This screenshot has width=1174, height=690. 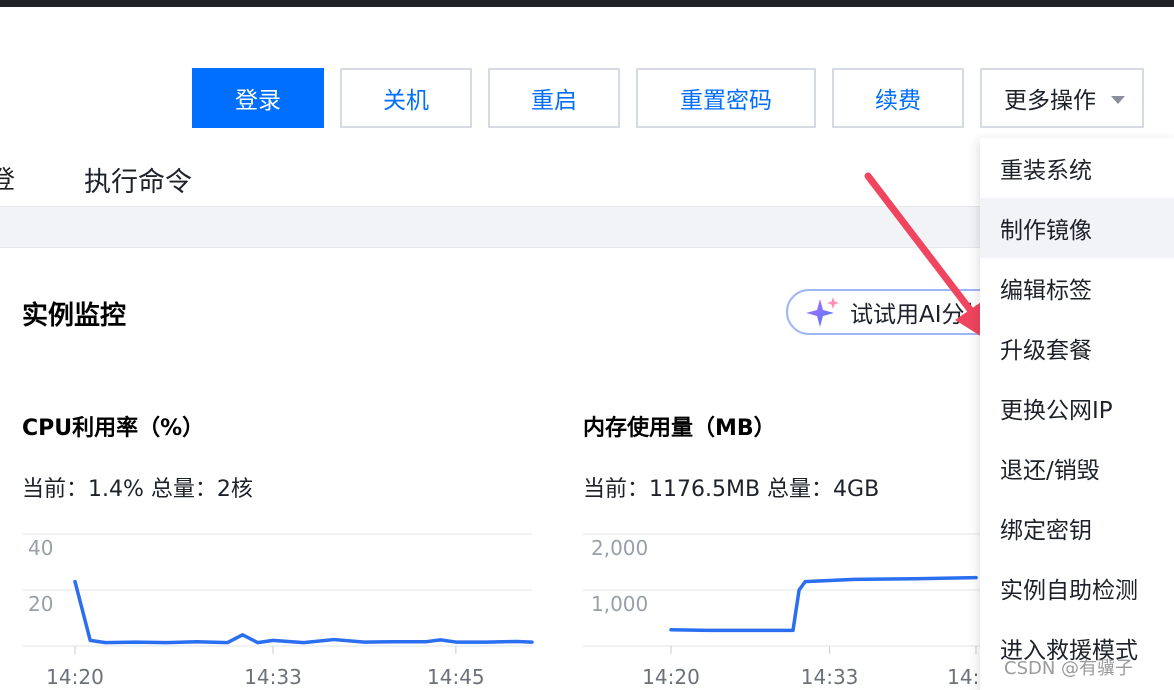 What do you see at coordinates (1077, 408) in the screenshot?
I see `menu-item-change-public-ip: 更换公网IP` at bounding box center [1077, 408].